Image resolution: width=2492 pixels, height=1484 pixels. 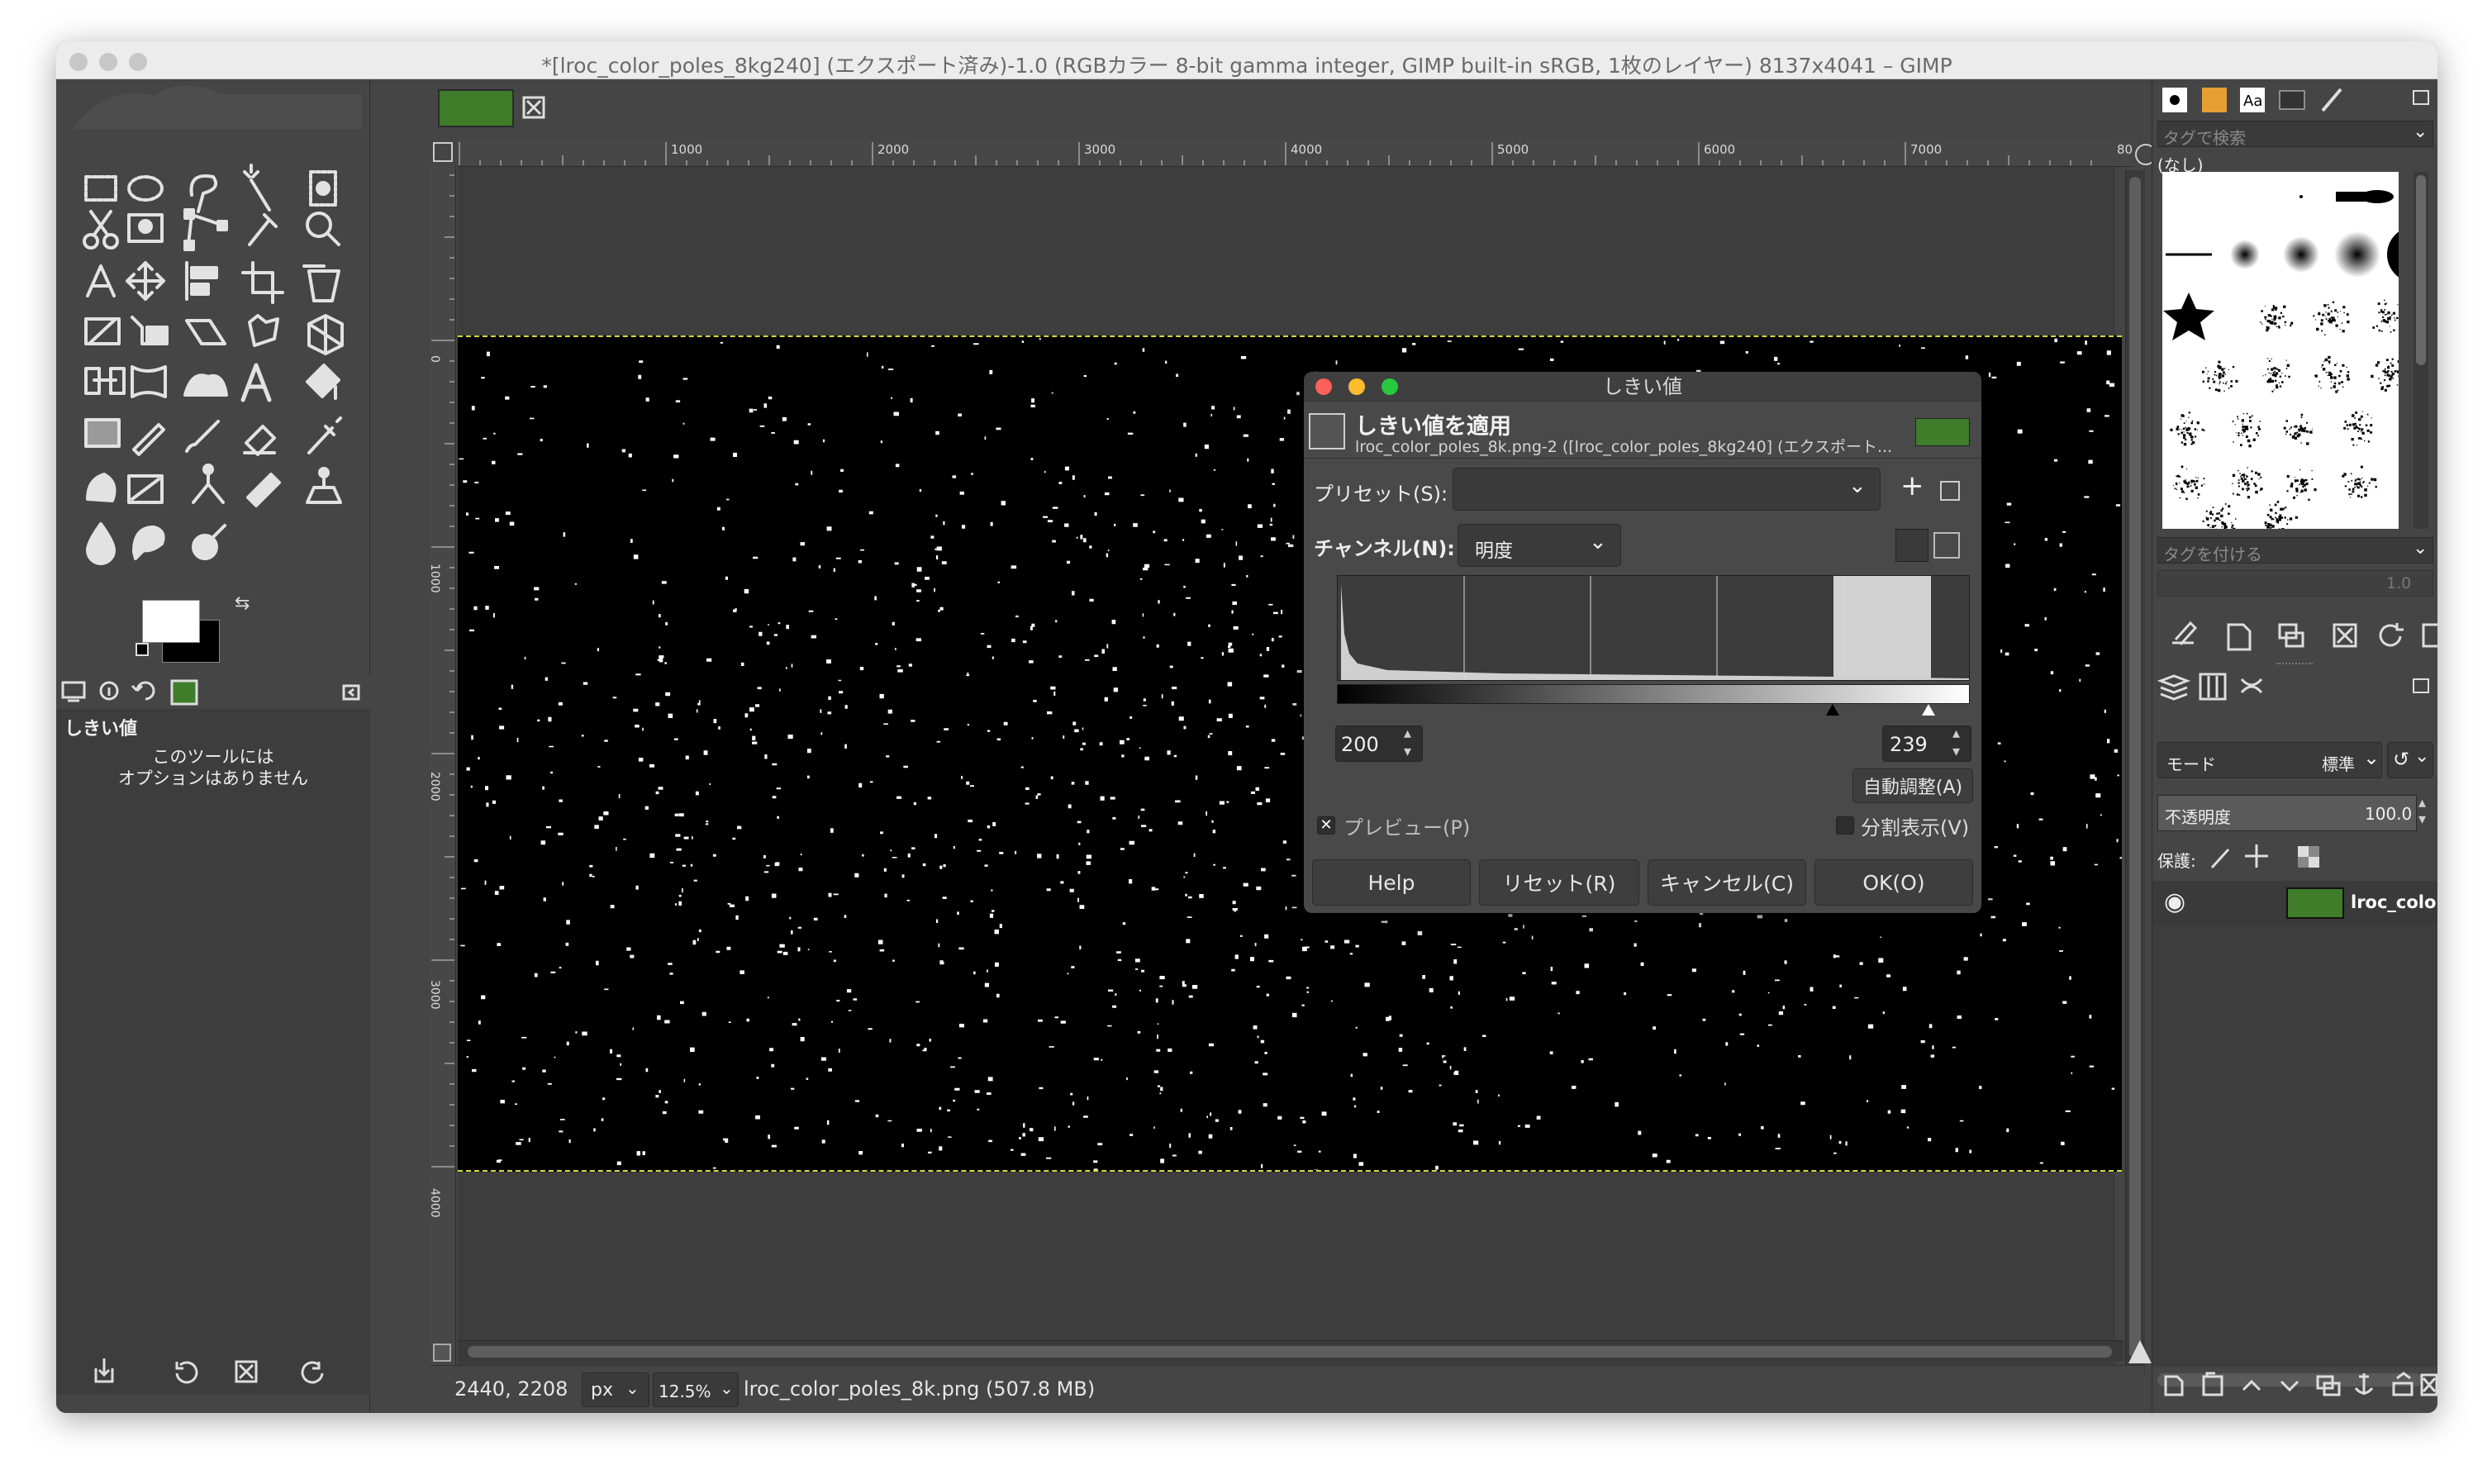 I want to click on channel-value: 明度, so click(x=1494, y=551).